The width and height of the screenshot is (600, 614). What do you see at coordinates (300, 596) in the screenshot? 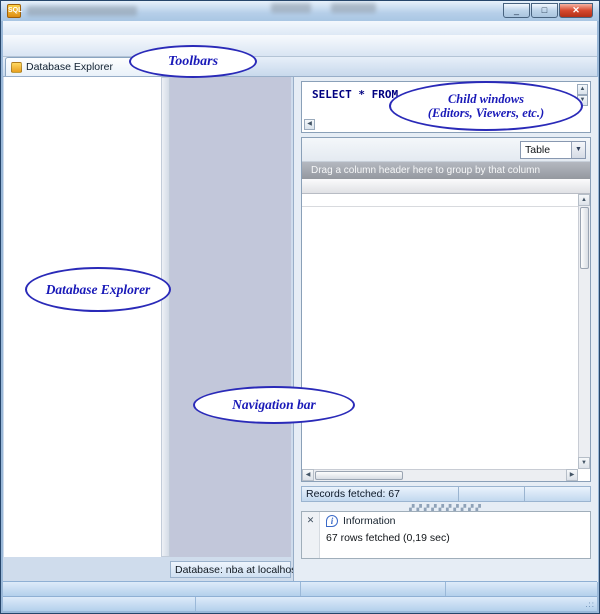
I see `status-bar: .::` at bounding box center [300, 596].